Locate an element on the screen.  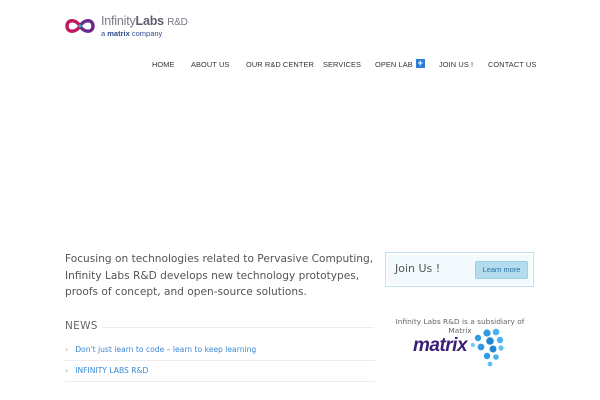
matrix-dots-icon is located at coordinates (487, 347).